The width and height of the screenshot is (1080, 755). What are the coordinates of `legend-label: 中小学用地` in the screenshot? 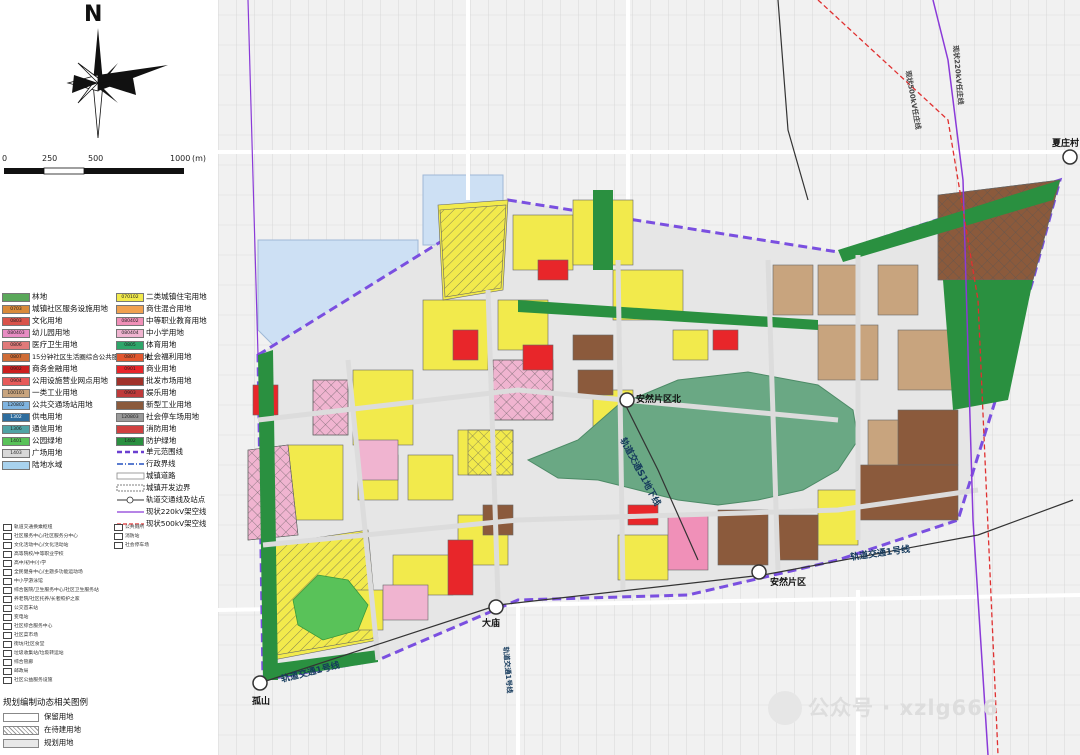 It's located at (165, 332).